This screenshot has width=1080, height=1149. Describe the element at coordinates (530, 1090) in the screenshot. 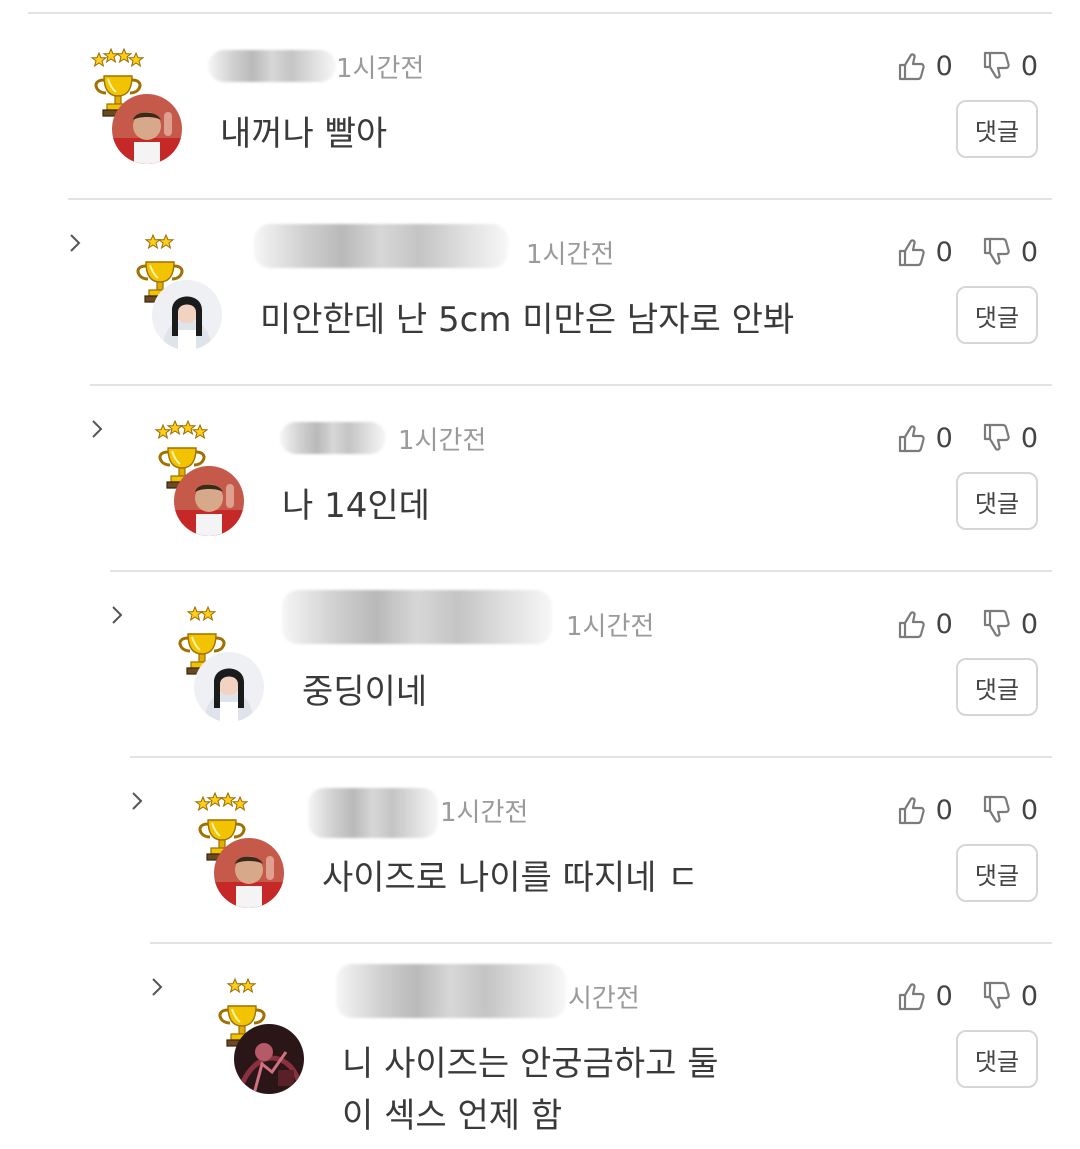

I see `comment-text: 니 사이즈는 안궁금하고 둘이 섹스 언제 함` at that location.